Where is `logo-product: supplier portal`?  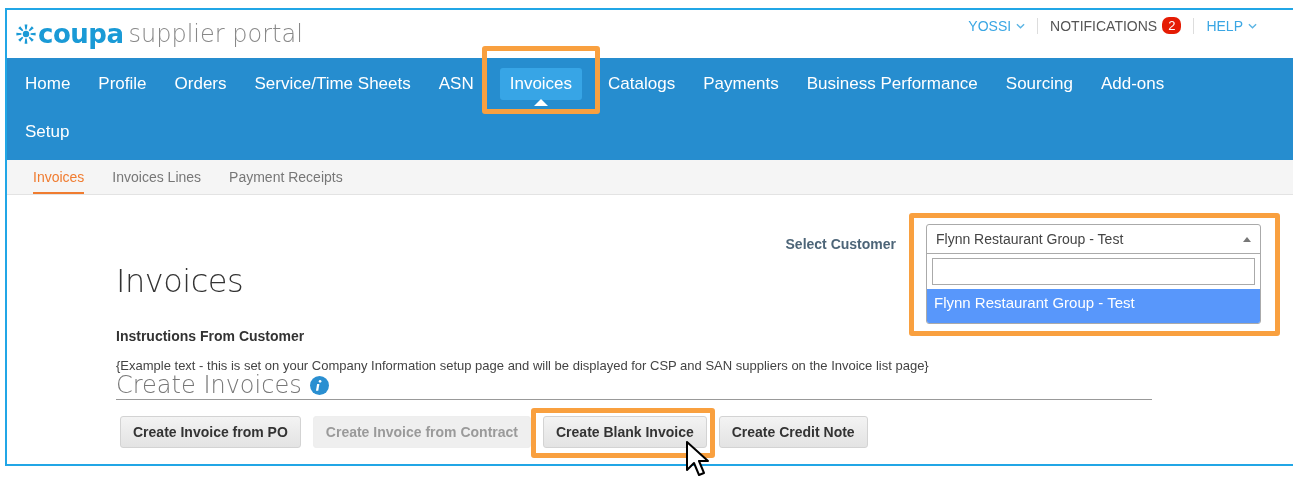
logo-product: supplier portal is located at coordinates (215, 34).